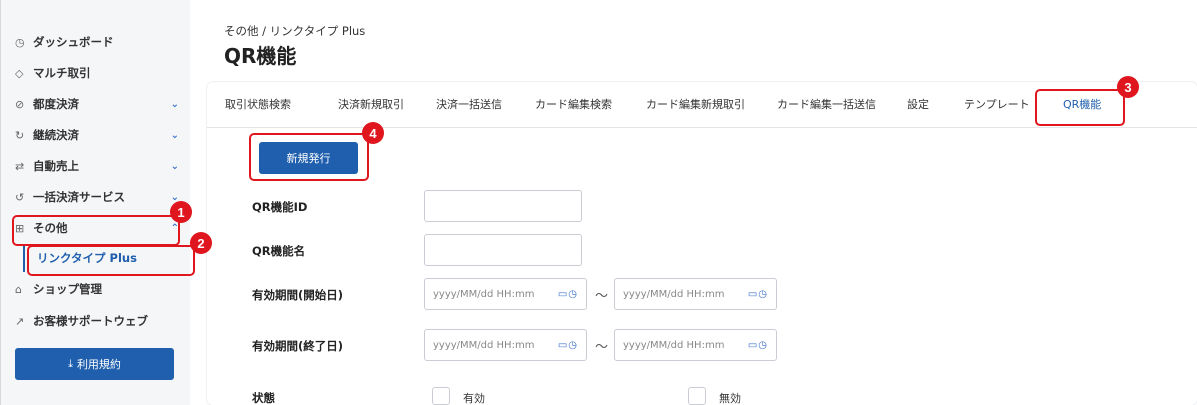  I want to click on end-from-input: yyyy/MM/dd HH:mm ▭◷, so click(505, 345).